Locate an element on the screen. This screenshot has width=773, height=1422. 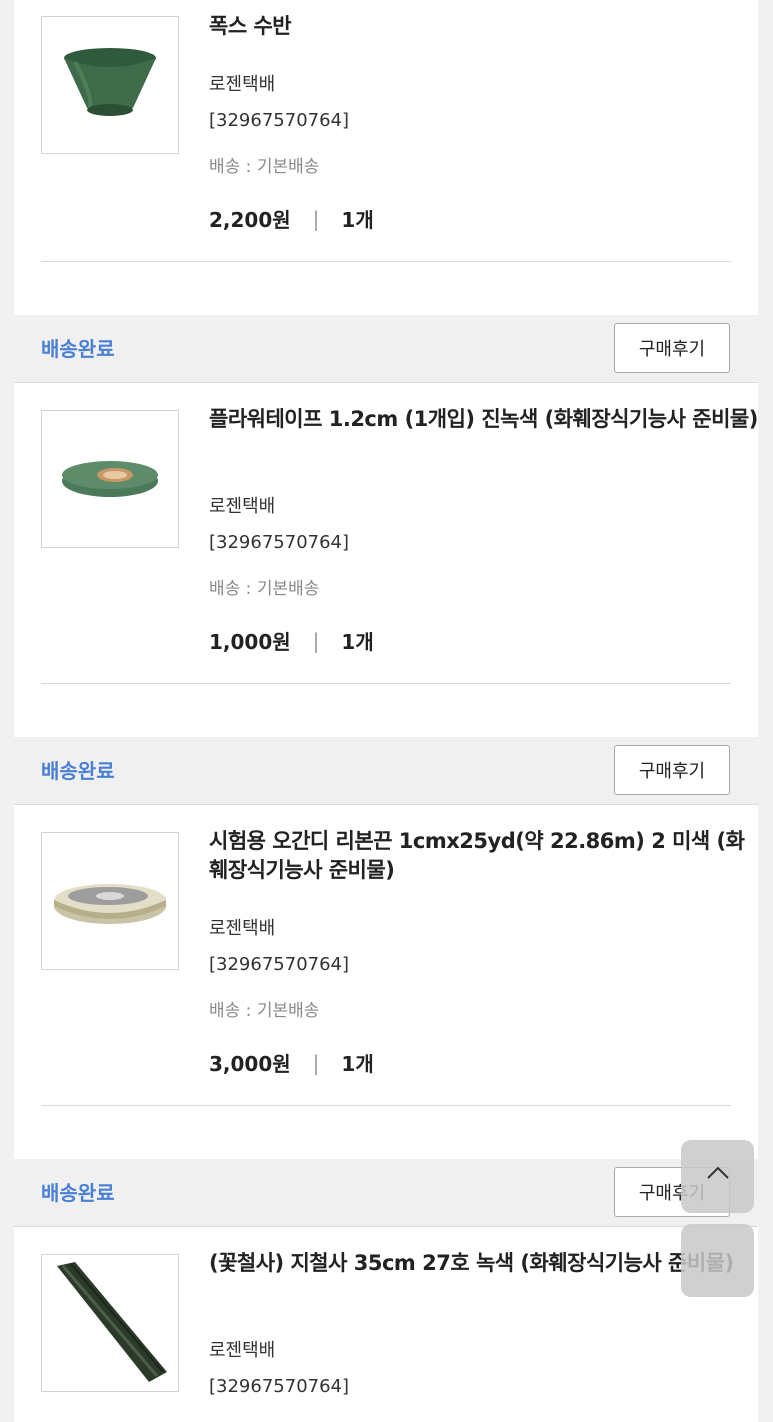
price-quantity: 3,000원 | 1개 is located at coordinates (291, 1062).